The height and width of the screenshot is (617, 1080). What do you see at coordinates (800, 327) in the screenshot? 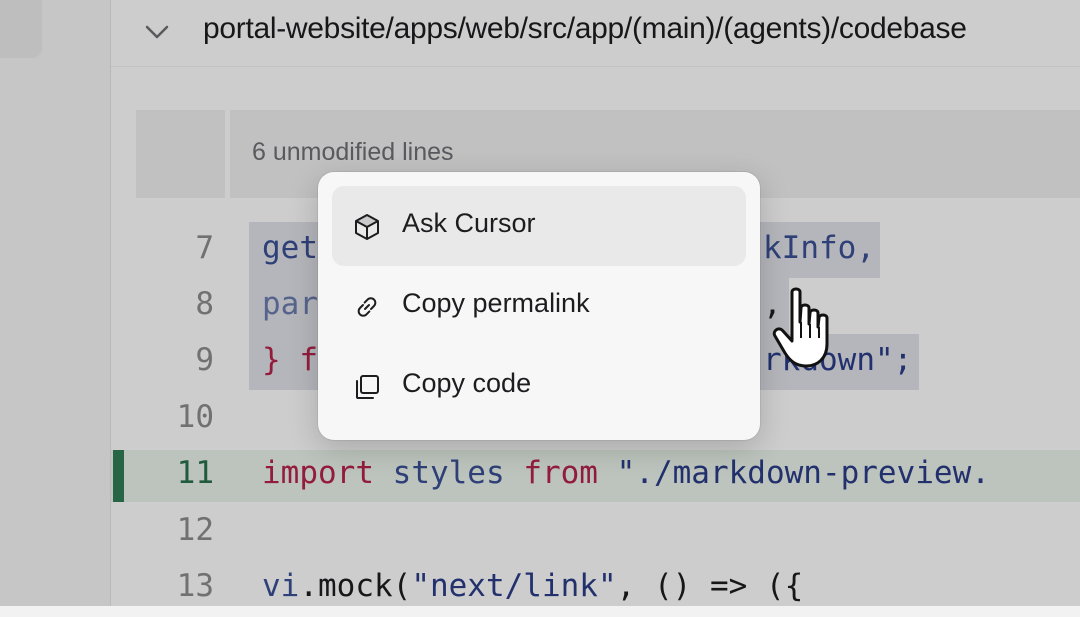
I see `hand-pointer-icon` at bounding box center [800, 327].